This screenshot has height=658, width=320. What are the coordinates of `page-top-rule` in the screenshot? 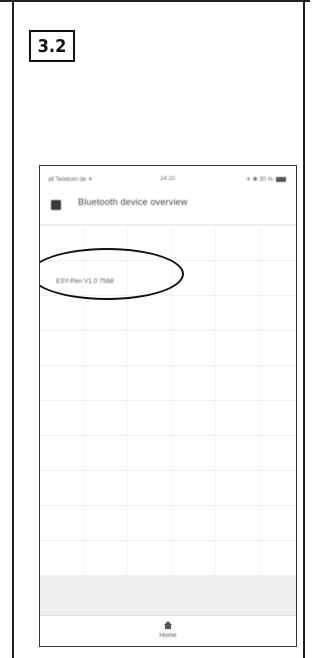 It's located at (155, 1).